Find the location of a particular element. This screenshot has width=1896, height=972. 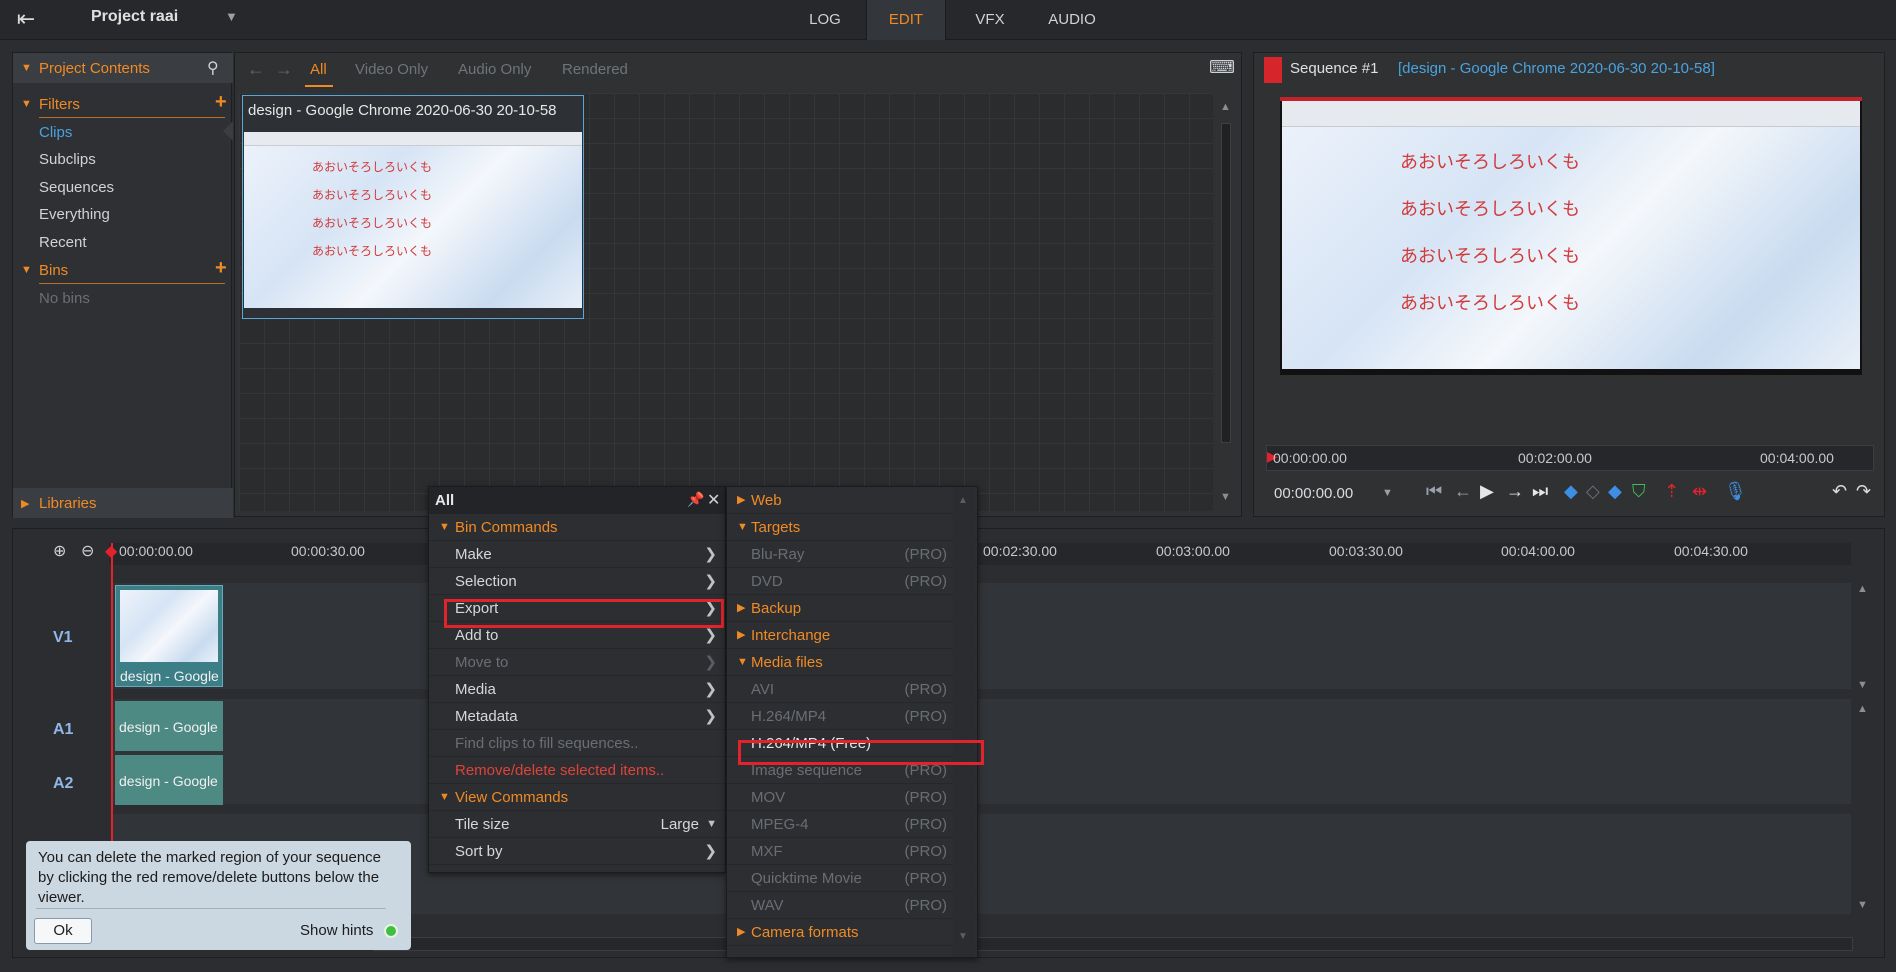

a2-clip: design - Google is located at coordinates (169, 780).